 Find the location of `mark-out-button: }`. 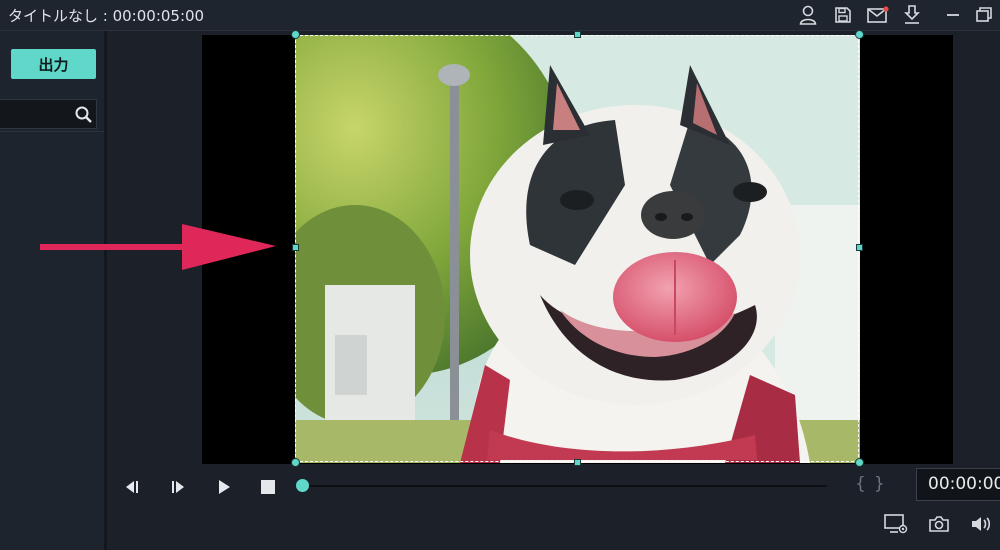

mark-out-button: } is located at coordinates (883, 484).